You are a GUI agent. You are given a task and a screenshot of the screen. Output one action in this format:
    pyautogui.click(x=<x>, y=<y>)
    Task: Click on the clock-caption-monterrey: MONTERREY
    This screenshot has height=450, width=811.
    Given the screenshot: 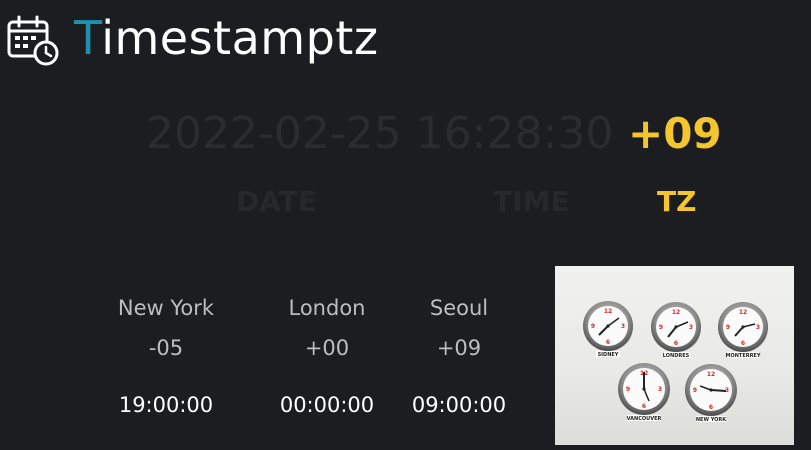 What is the action you would take?
    pyautogui.click(x=743, y=356)
    